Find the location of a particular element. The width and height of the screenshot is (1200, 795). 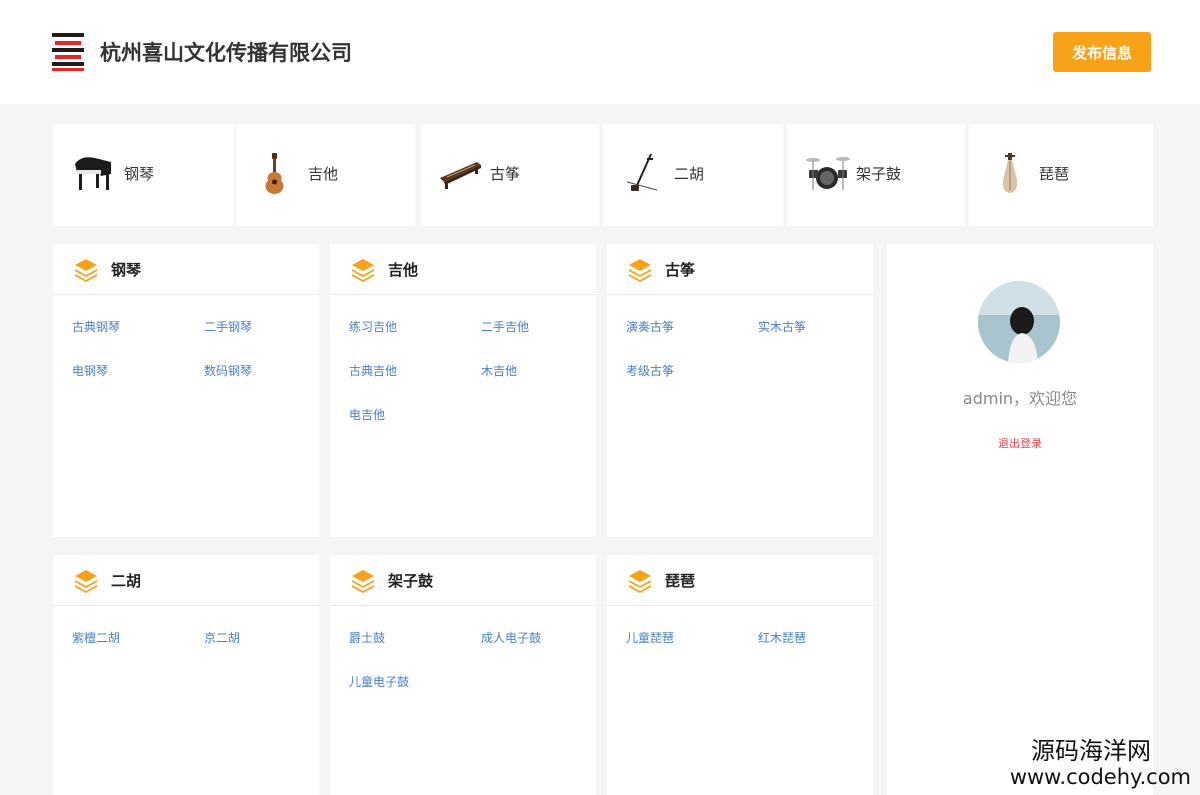

guzheng-icon is located at coordinates (460, 175).